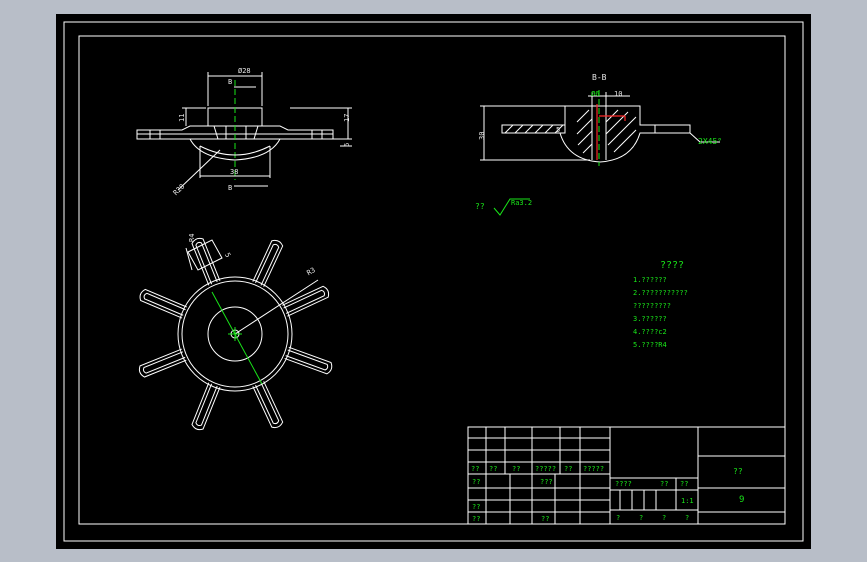  Describe the element at coordinates (482, 136) in the screenshot. I see `section-dim-height: 30` at that location.